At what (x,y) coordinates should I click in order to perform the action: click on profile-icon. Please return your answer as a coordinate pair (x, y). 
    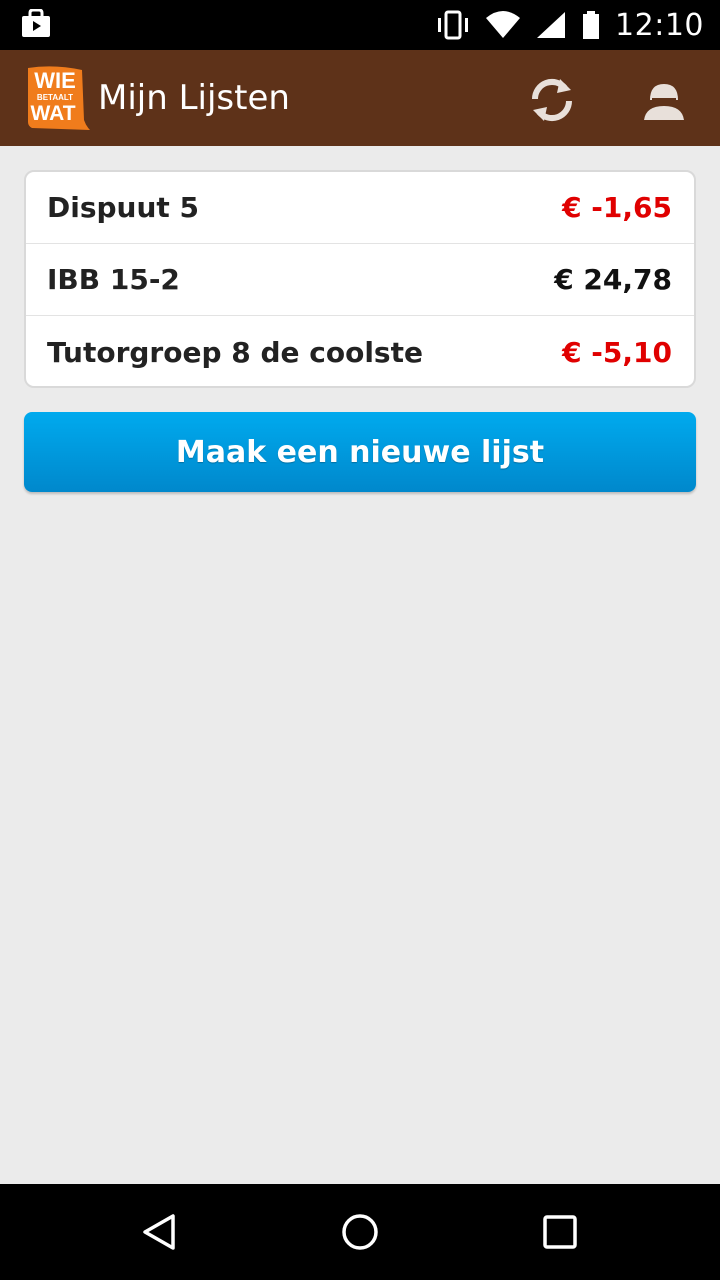
    Looking at the image, I should click on (664, 102).